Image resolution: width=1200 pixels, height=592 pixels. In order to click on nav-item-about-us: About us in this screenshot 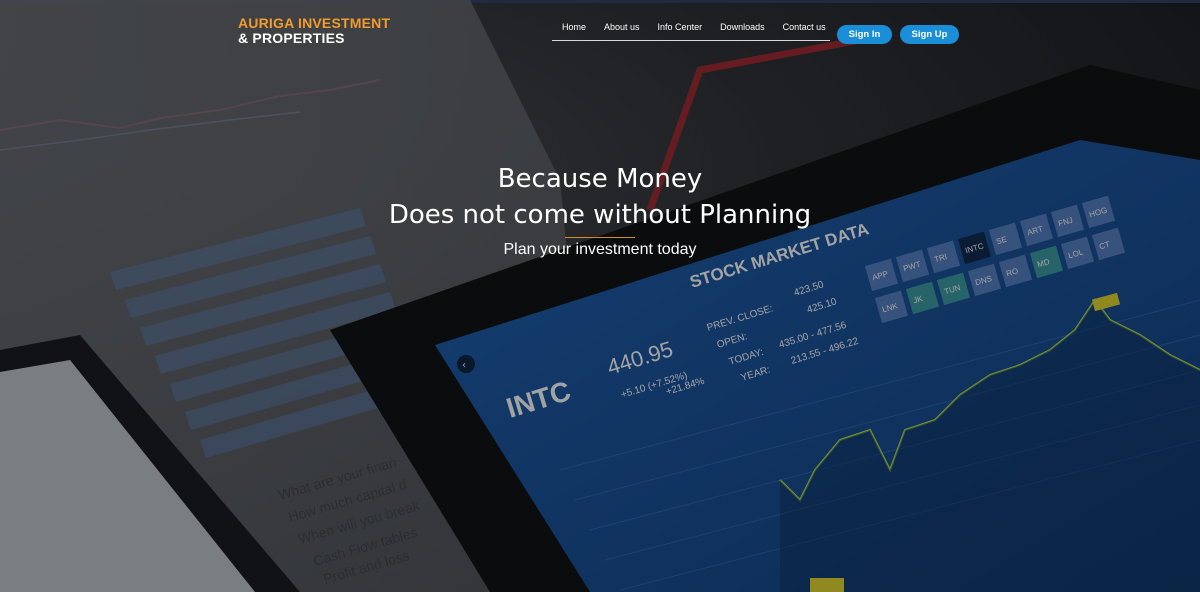, I will do `click(622, 29)`.